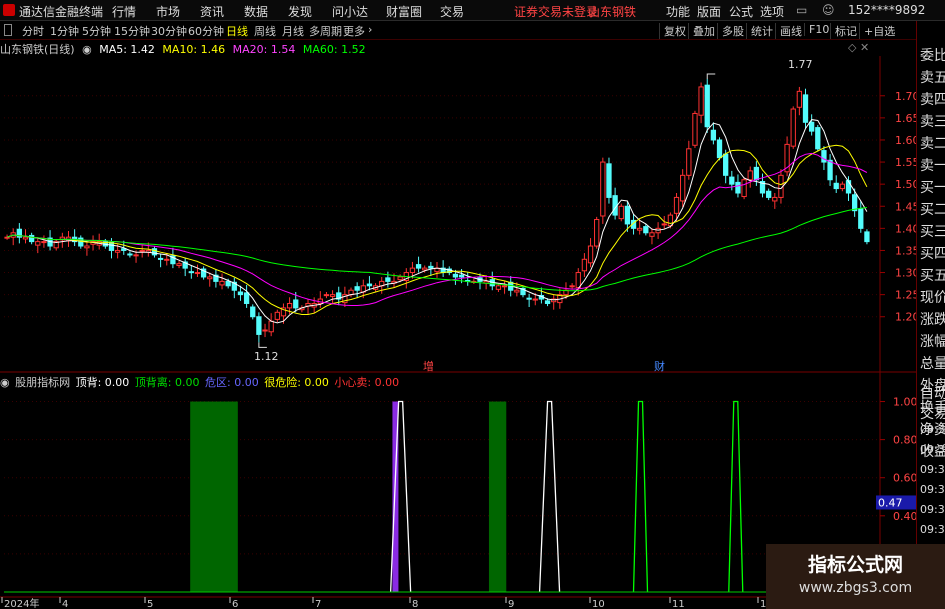 The height and width of the screenshot is (609, 945). Describe the element at coordinates (232, 382) in the screenshot. I see `indicator-danger-zone: 危区: 0.00` at that location.